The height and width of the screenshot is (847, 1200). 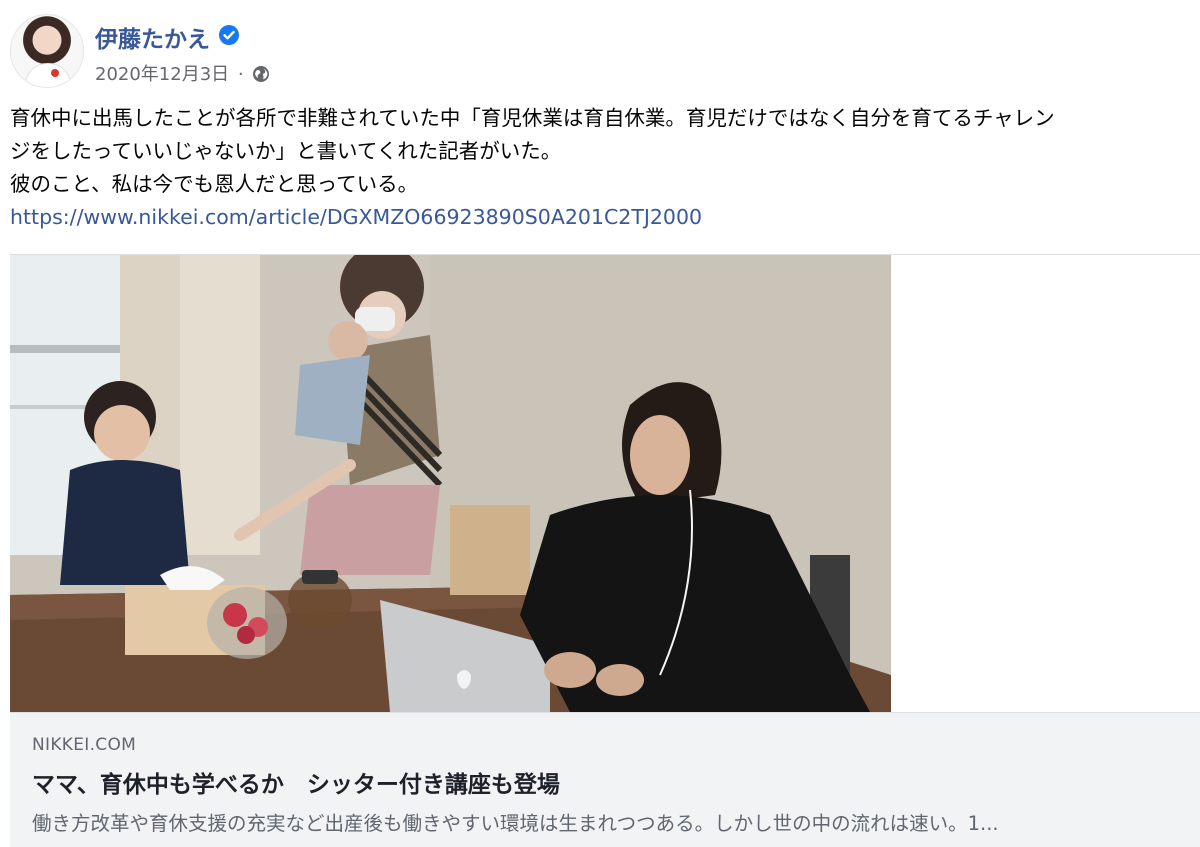 I want to click on post-text-line: 彼のこと、私は今でも恩人だと思っている。, so click(x=214, y=184).